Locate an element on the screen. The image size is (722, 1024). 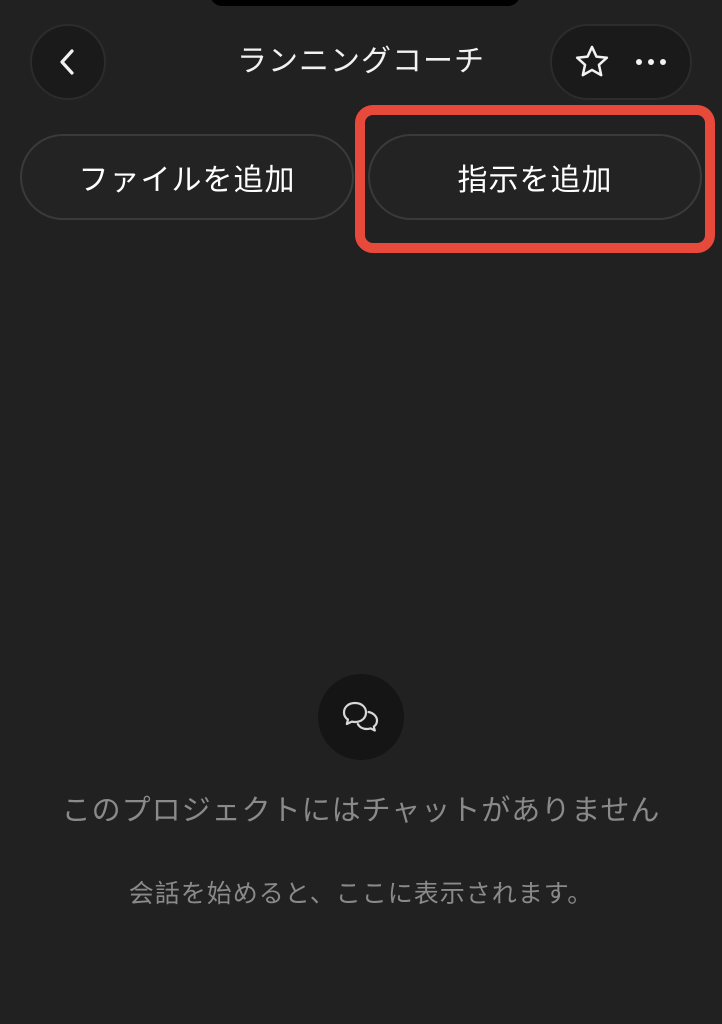
chat-bubbles-icon is located at coordinates (360, 716).